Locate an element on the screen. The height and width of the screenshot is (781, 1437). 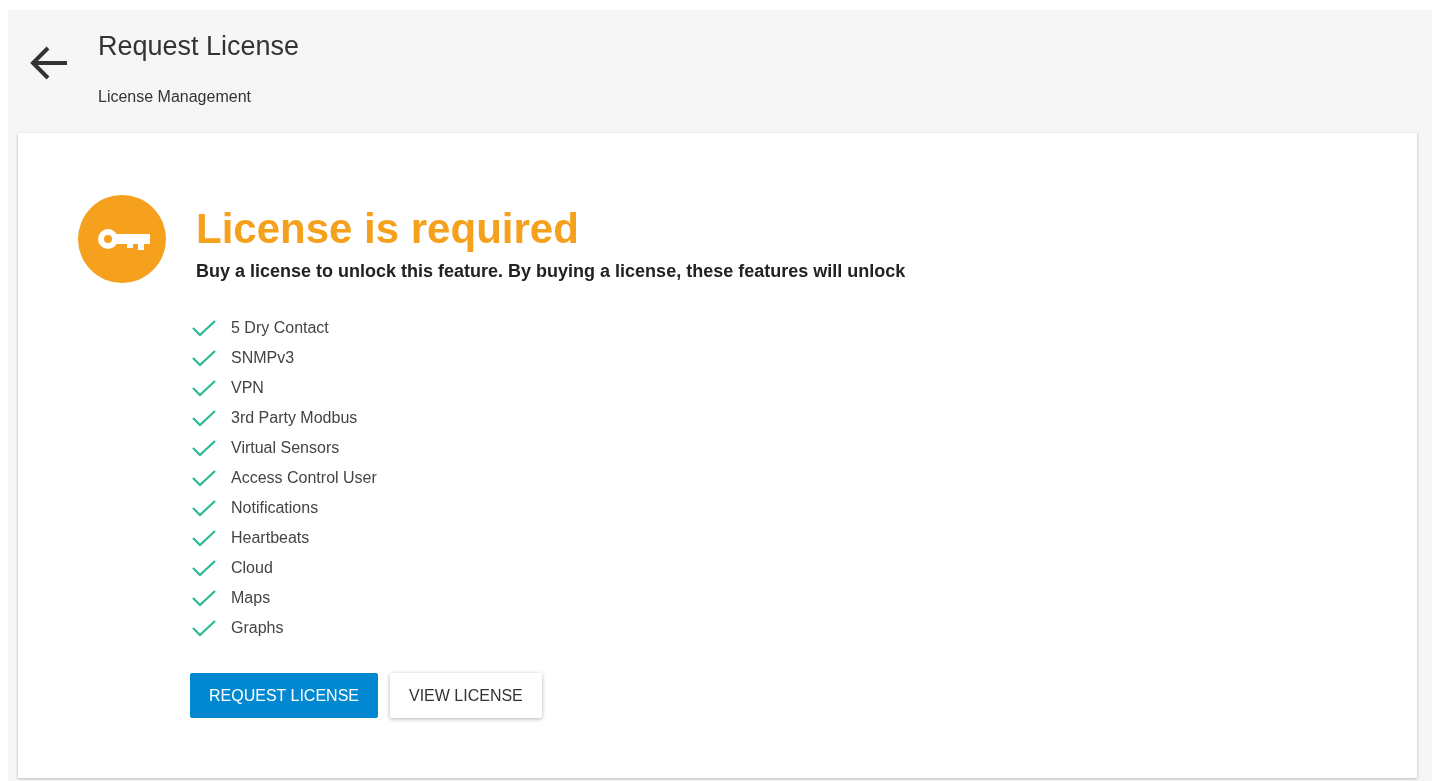
page-subtitle: License Management is located at coordinates (175, 97).